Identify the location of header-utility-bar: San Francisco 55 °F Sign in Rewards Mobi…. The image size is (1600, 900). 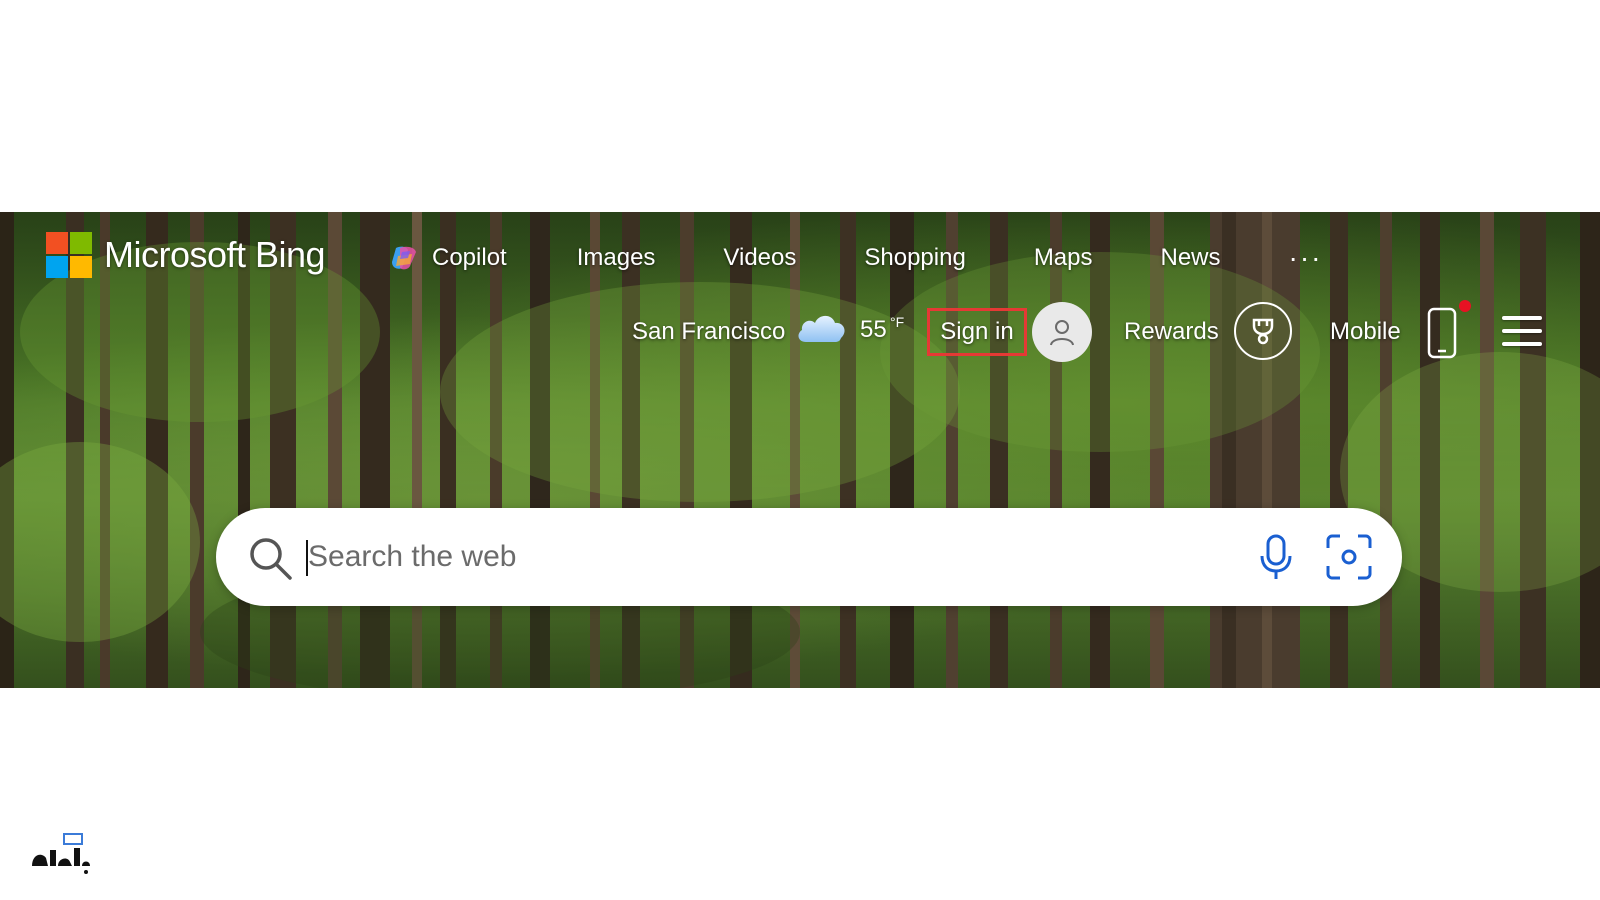
(800, 332).